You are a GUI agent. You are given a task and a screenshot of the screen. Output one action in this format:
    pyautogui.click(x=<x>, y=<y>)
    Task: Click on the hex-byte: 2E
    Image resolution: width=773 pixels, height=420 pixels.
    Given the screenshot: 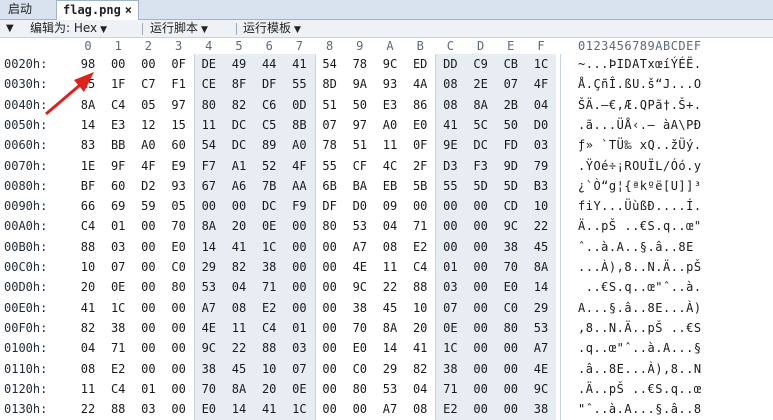 What is the action you would take?
    pyautogui.click(x=481, y=84)
    